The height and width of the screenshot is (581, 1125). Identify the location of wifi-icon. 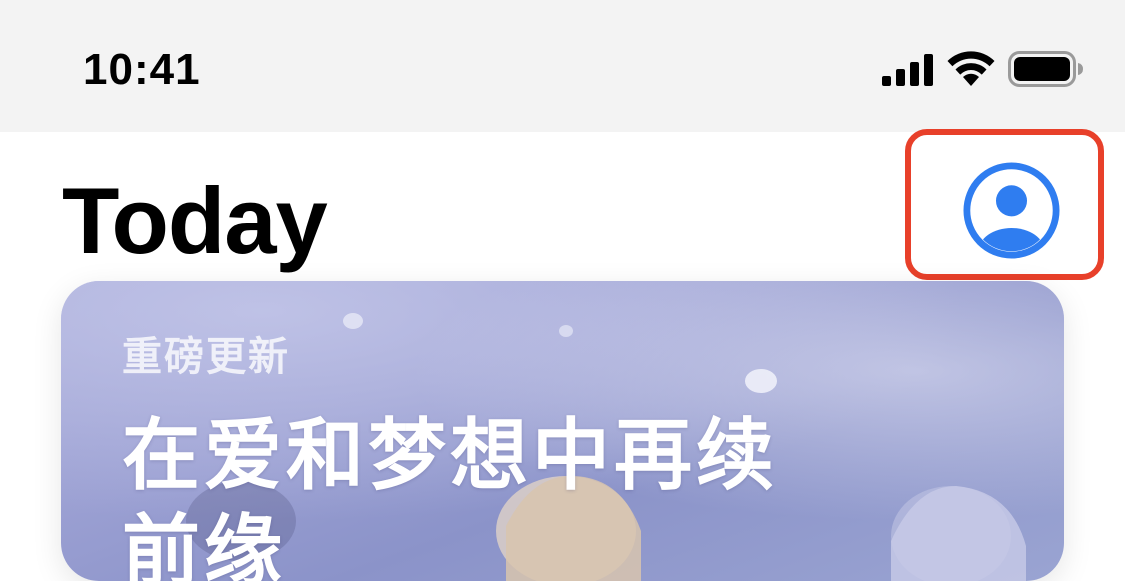
(971, 68).